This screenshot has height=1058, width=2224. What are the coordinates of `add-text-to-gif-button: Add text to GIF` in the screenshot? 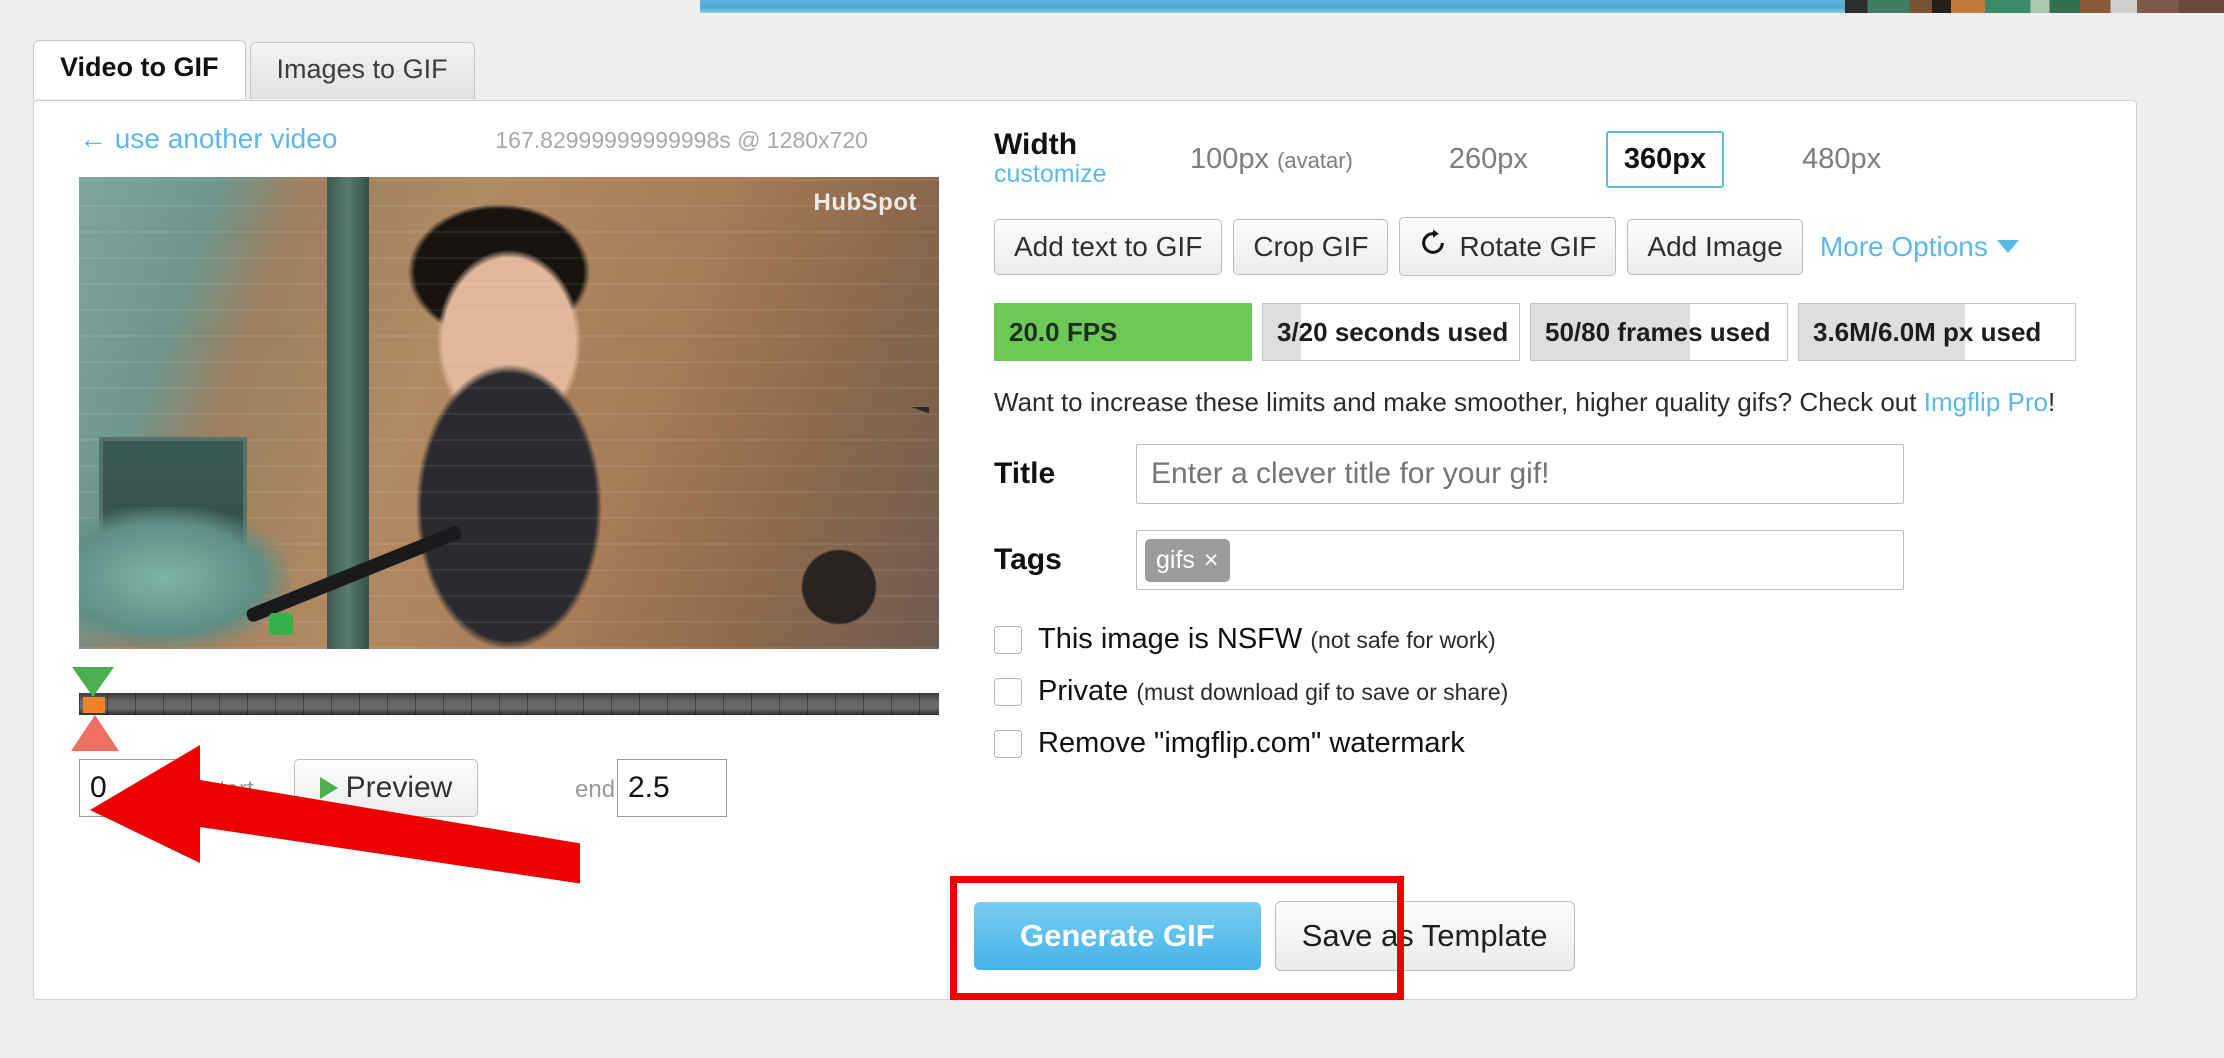 It's located at (1108, 246).